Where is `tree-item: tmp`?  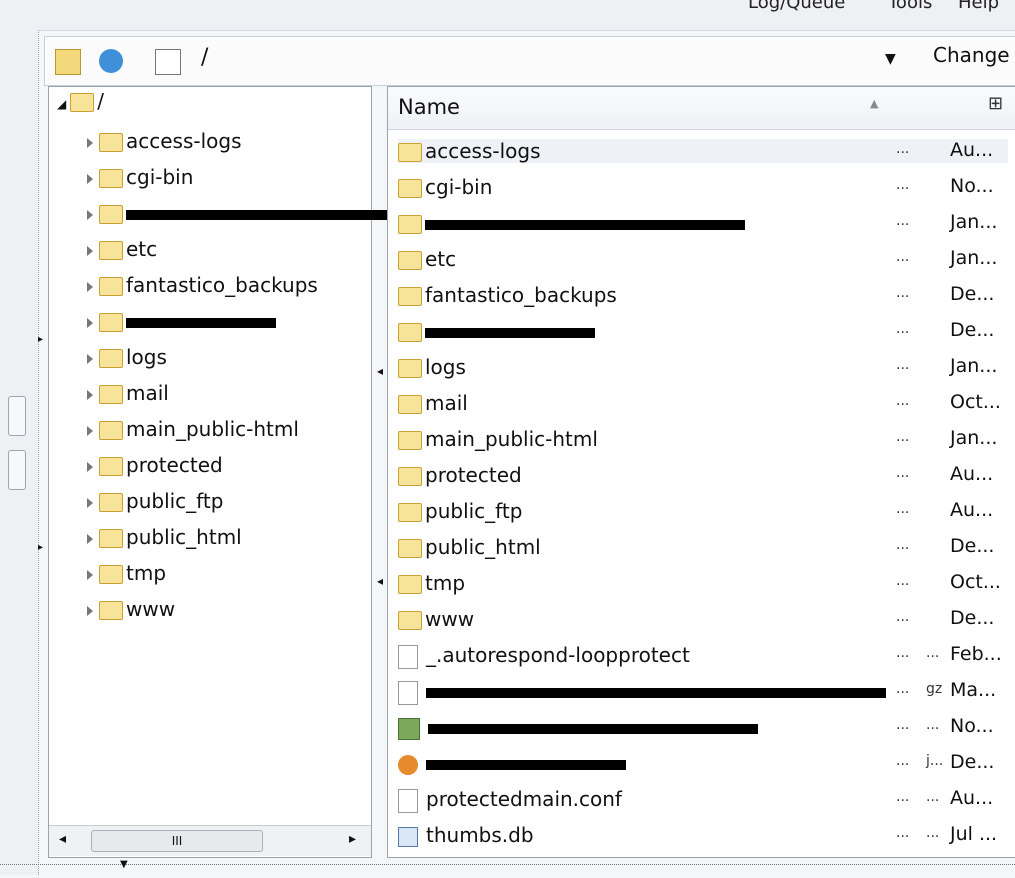
tree-item: tmp is located at coordinates (126, 573).